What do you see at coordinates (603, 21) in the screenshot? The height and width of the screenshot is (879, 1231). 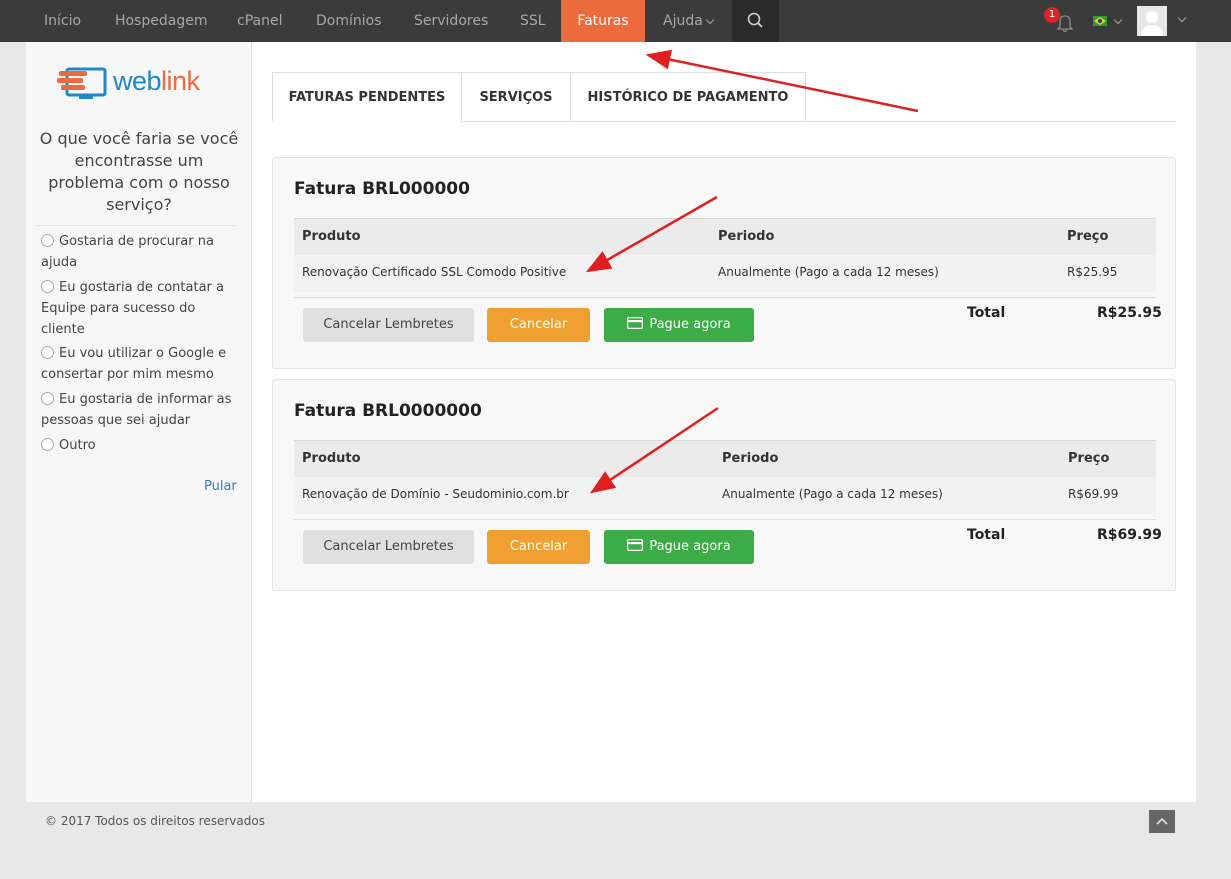 I see `nav-item-faturas: Faturas` at bounding box center [603, 21].